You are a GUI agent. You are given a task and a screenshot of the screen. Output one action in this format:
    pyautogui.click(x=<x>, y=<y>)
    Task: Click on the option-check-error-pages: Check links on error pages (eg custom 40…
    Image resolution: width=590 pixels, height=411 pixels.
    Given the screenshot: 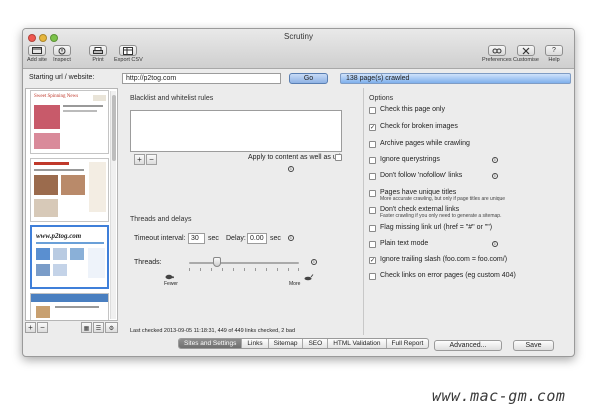 What is the action you would take?
    pyautogui.click(x=442, y=276)
    